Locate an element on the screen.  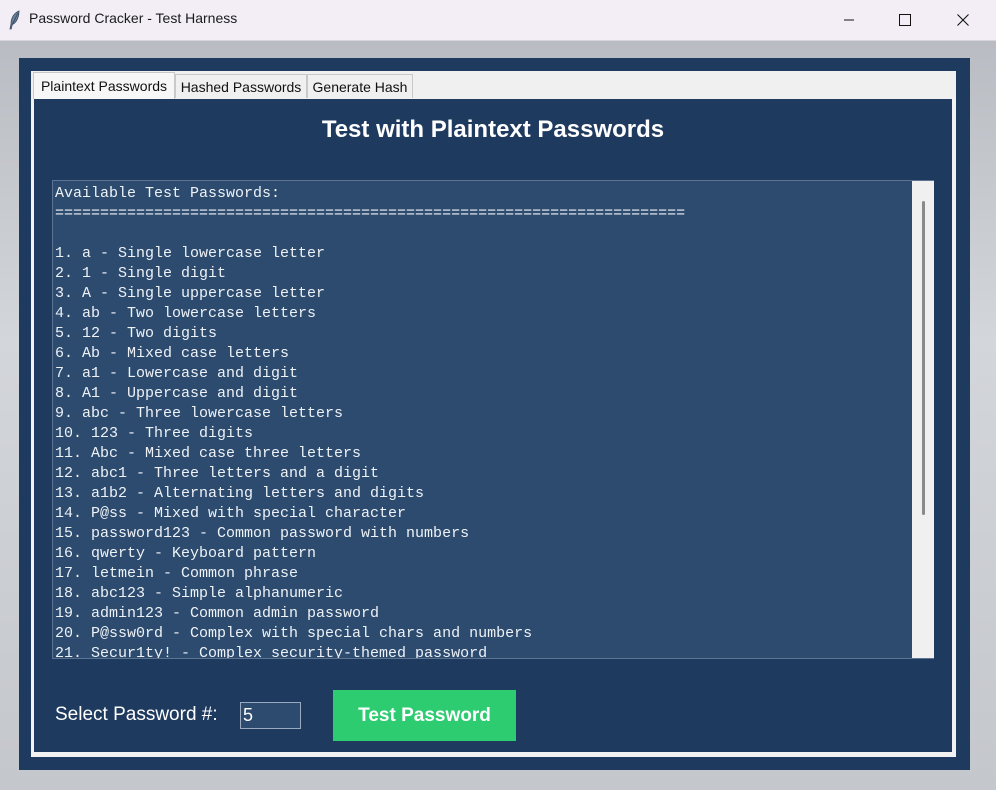
password-list-line: 16. qwerty - Keyboard pattern is located at coordinates (186, 553).